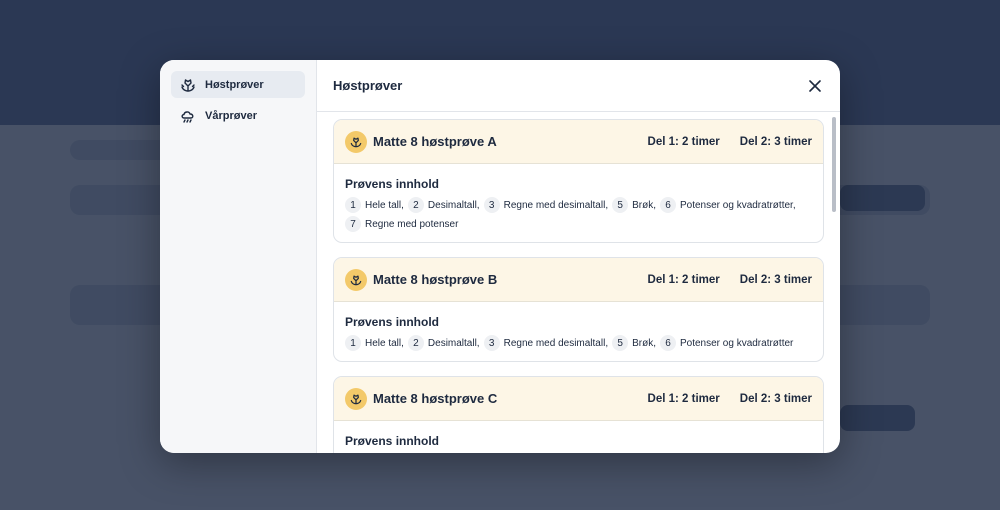  Describe the element at coordinates (834, 164) in the screenshot. I see `scrollbar-thumb` at that location.